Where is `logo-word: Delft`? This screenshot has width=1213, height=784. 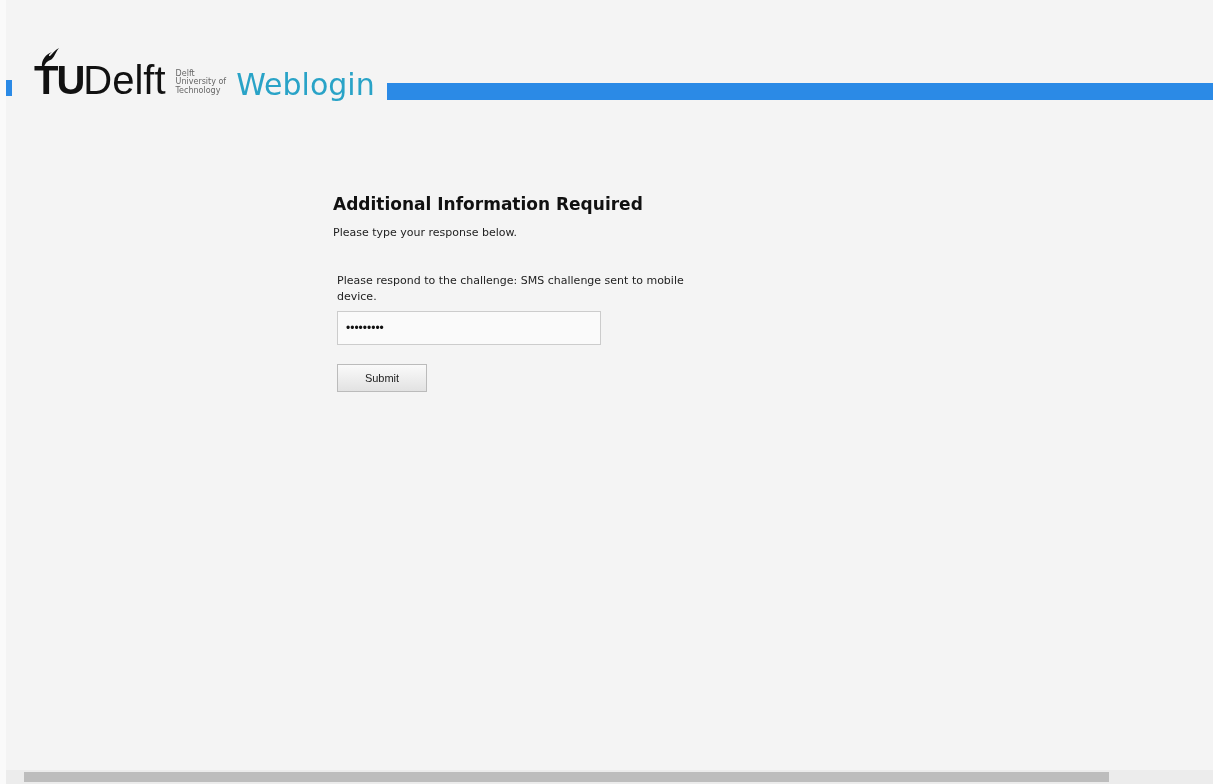
logo-word: Delft is located at coordinates (124, 80).